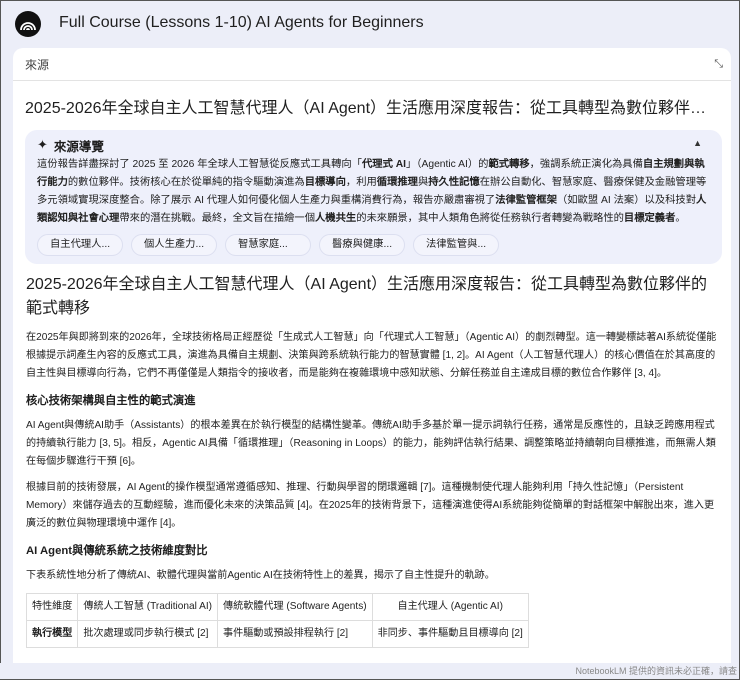  I want to click on summary-keyword: 人機共生, so click(336, 218).